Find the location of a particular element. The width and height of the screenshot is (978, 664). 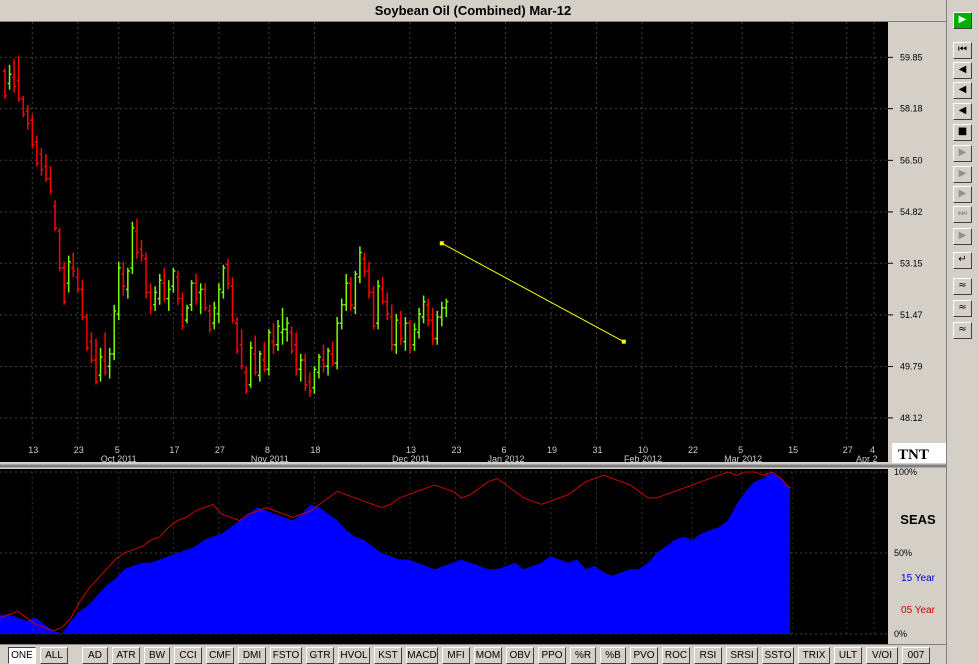

tab-pvo: PVO is located at coordinates (644, 655).